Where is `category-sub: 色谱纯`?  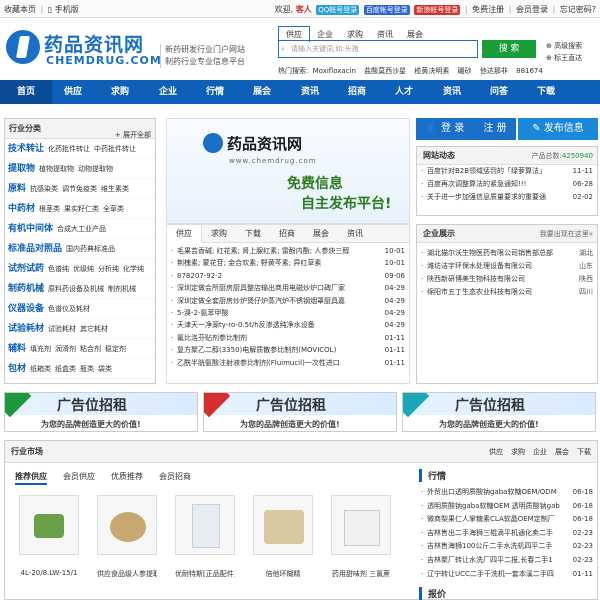
category-sub: 色谱纯 is located at coordinates (58, 269).